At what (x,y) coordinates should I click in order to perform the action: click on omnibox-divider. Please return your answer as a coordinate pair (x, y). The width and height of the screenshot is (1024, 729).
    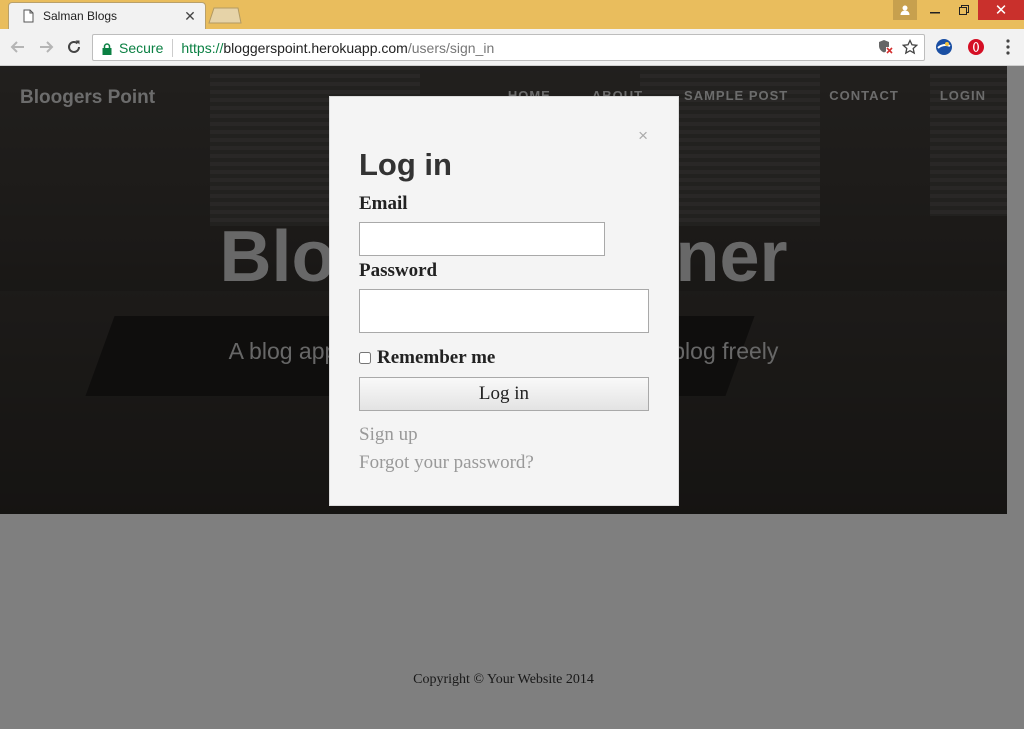
    Looking at the image, I should click on (173, 47).